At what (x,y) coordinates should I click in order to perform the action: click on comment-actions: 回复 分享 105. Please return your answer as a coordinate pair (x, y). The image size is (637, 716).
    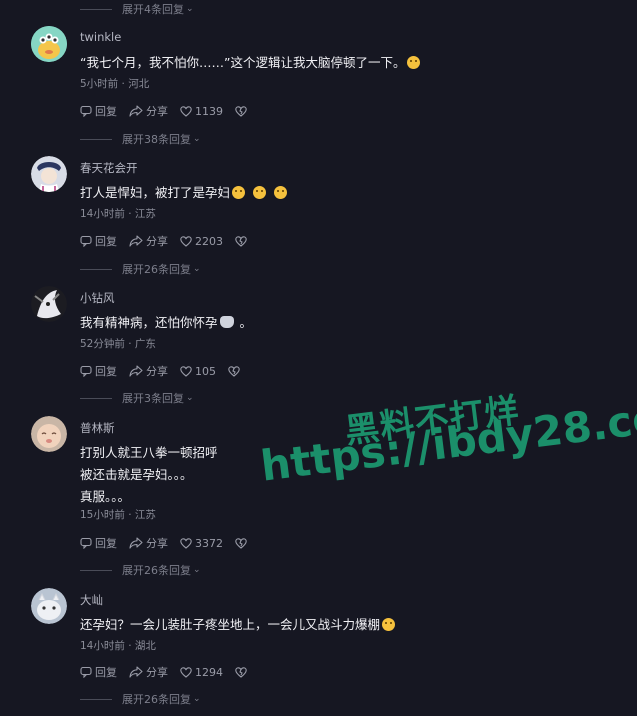
    Looking at the image, I should click on (167, 371).